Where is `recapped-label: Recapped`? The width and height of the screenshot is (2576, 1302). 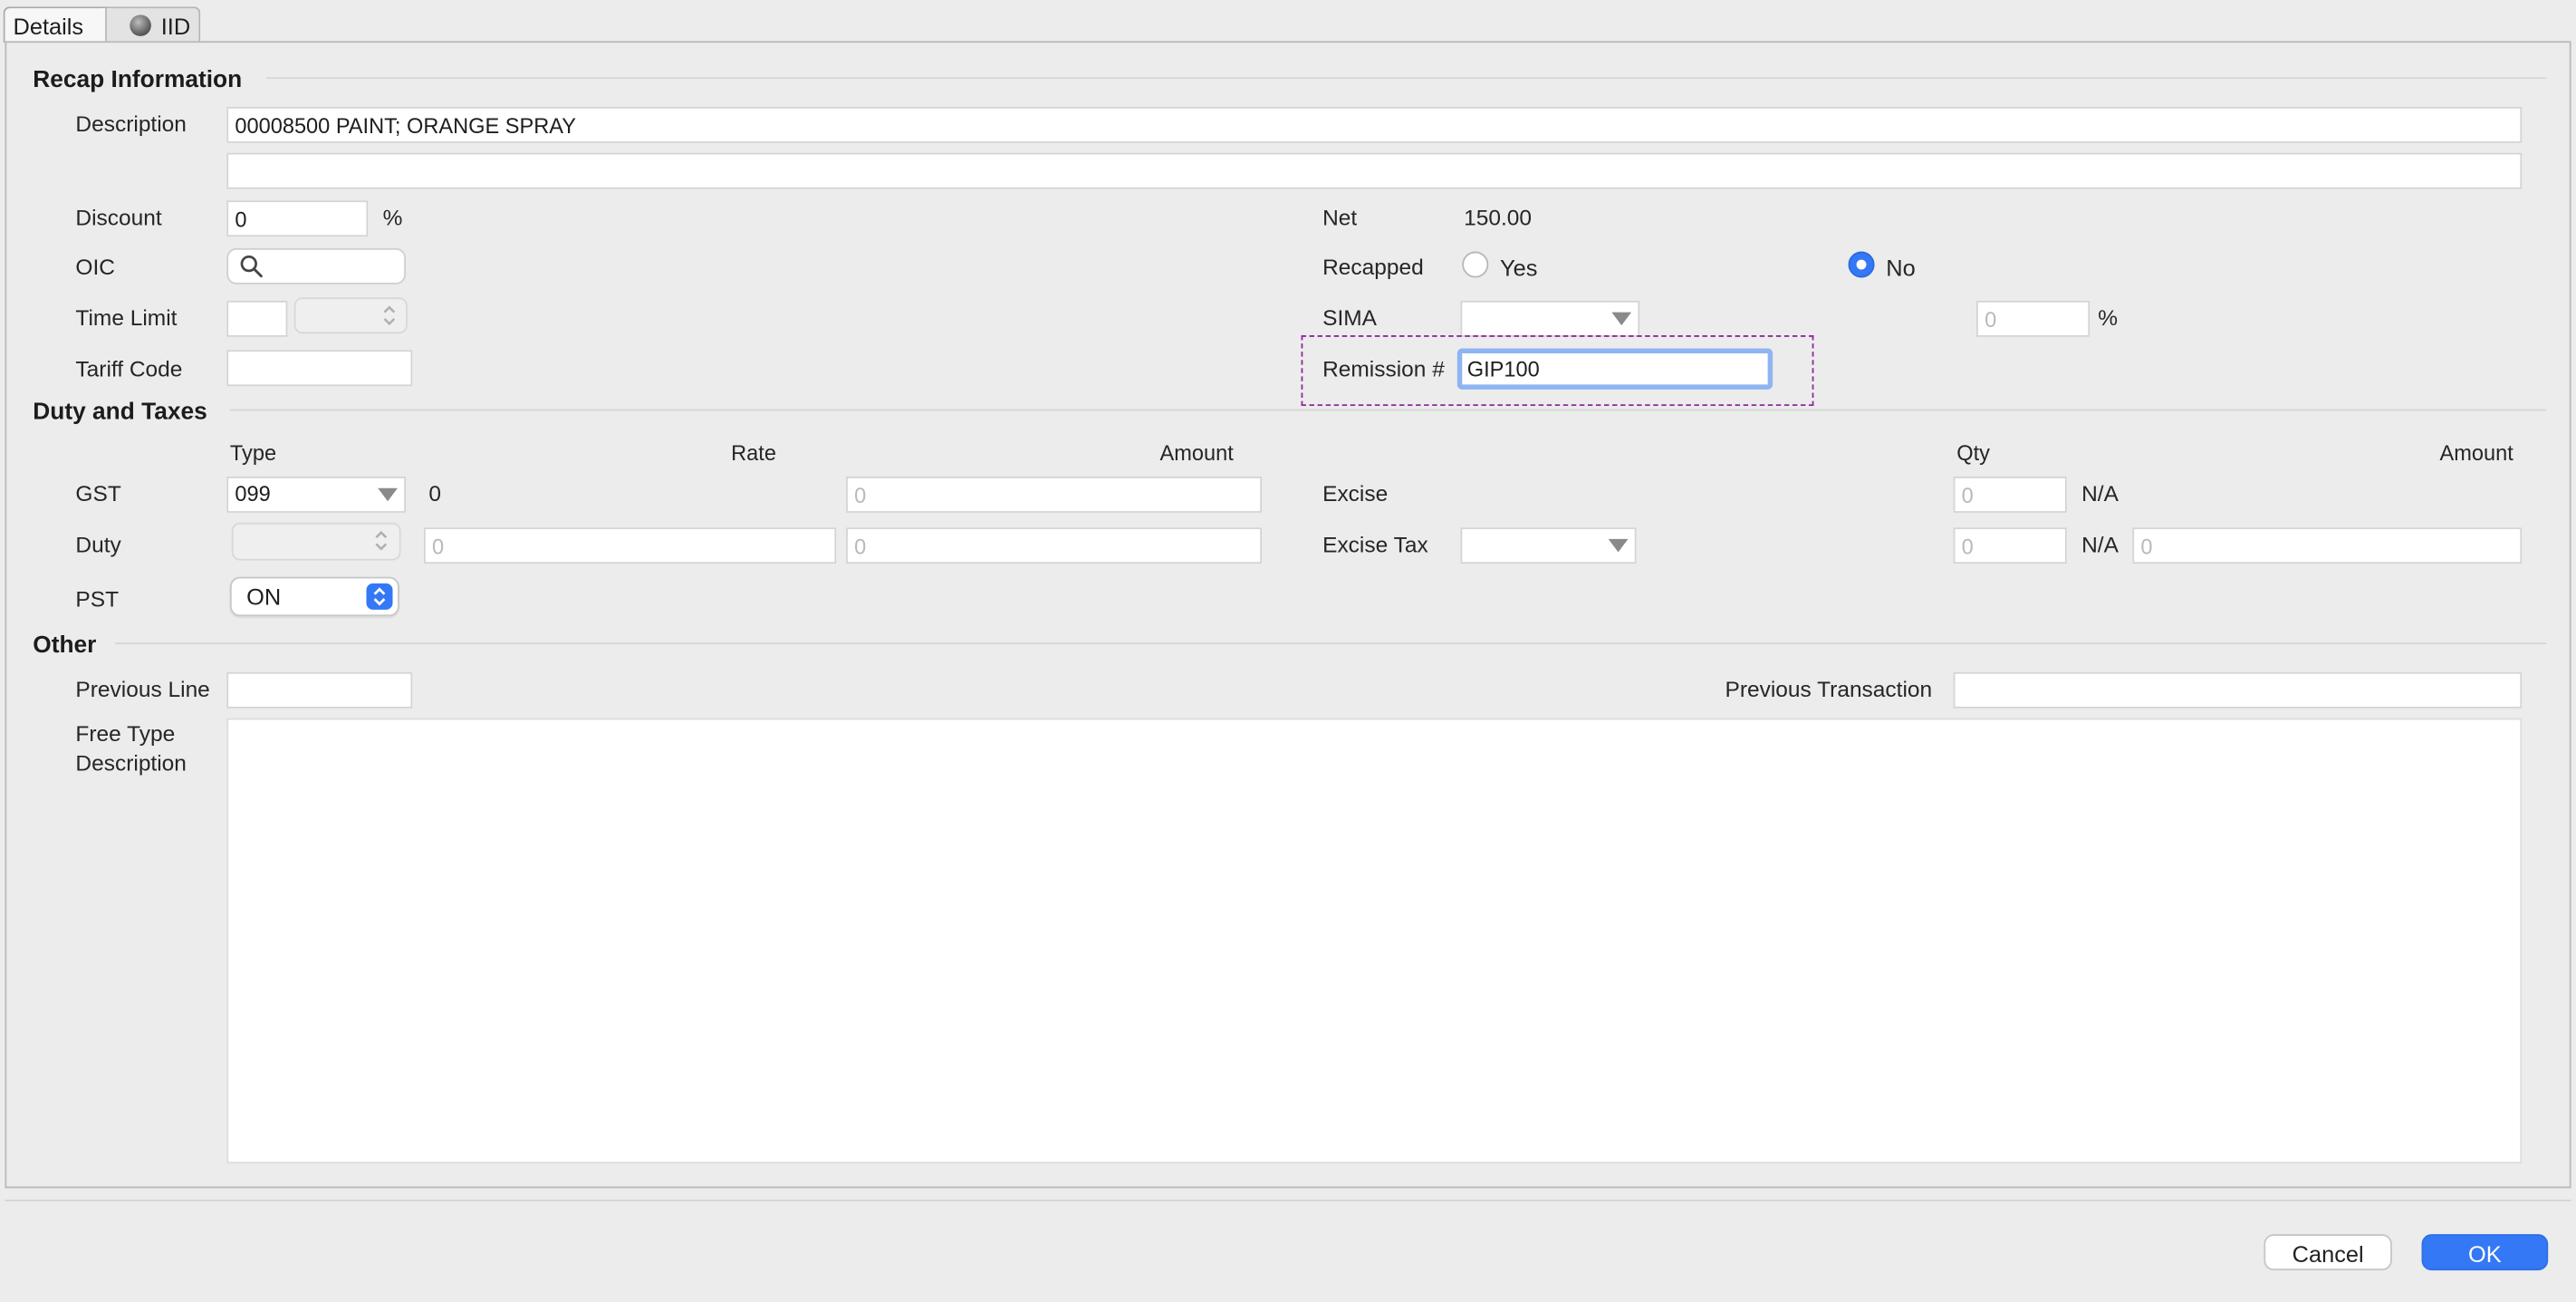 recapped-label: Recapped is located at coordinates (1373, 267).